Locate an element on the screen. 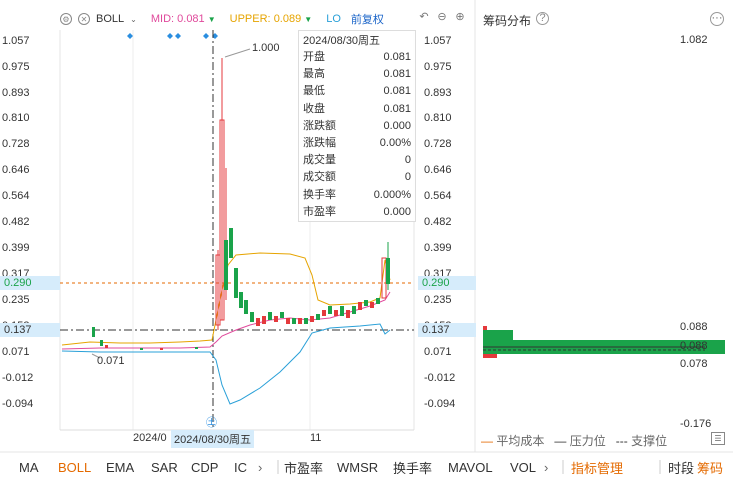  info-row: 成交额 0 is located at coordinates (357, 177).